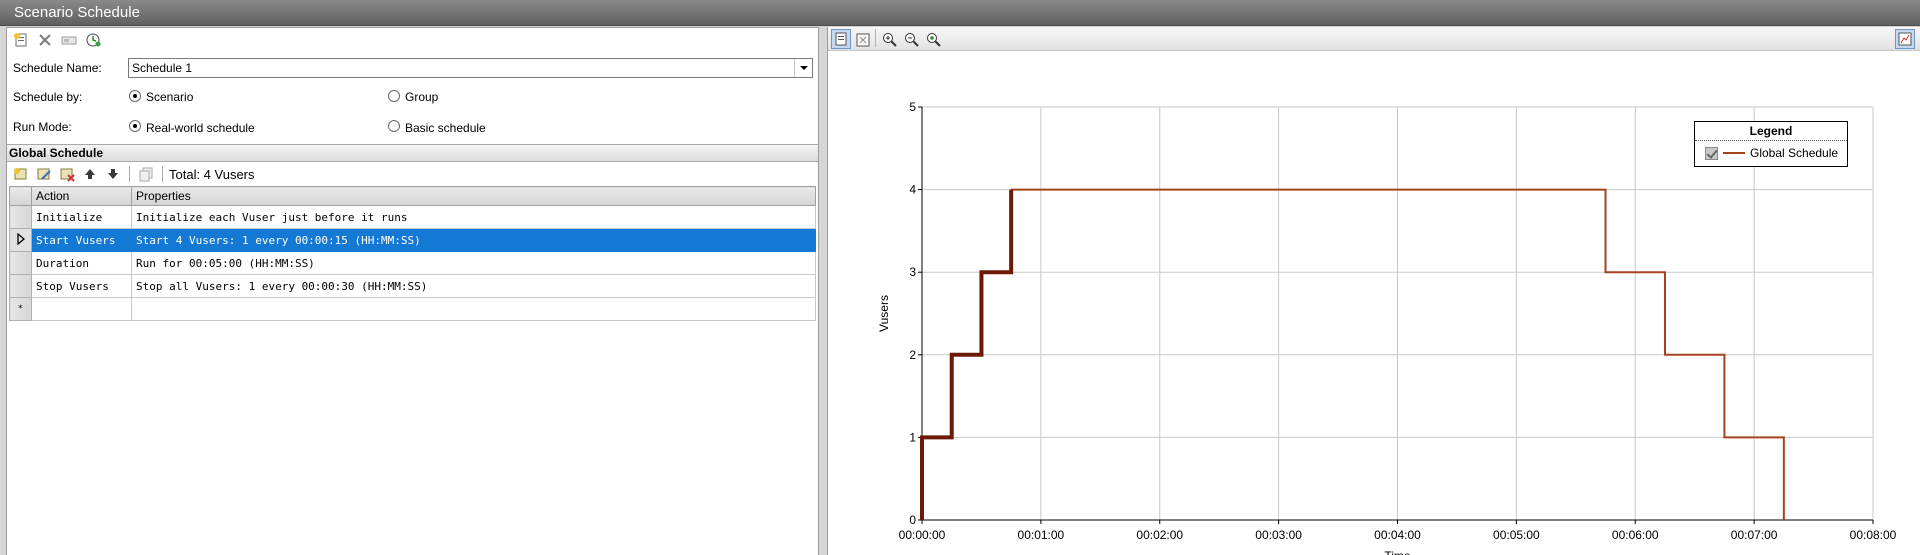  I want to click on chart-settings-icon, so click(1905, 39).